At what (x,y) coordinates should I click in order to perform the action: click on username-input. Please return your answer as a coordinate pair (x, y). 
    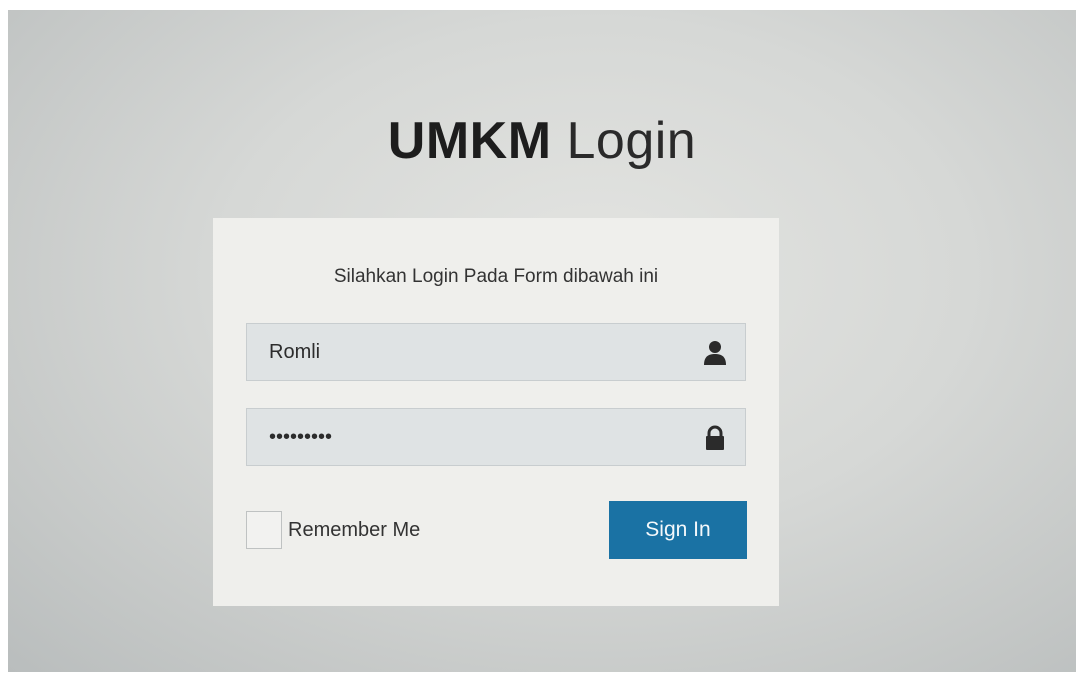
    Looking at the image, I should click on (496, 352).